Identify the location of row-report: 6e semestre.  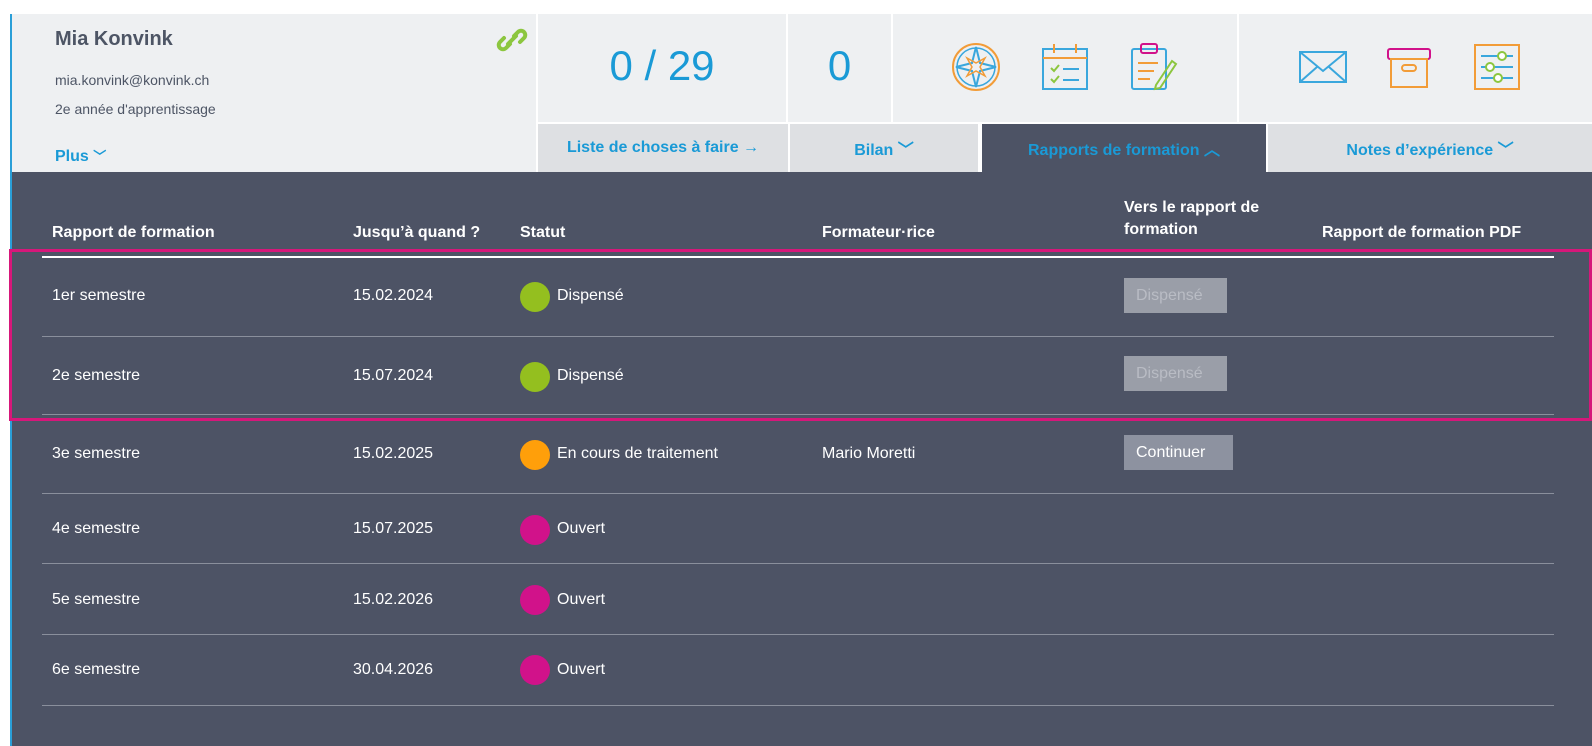
(96, 669).